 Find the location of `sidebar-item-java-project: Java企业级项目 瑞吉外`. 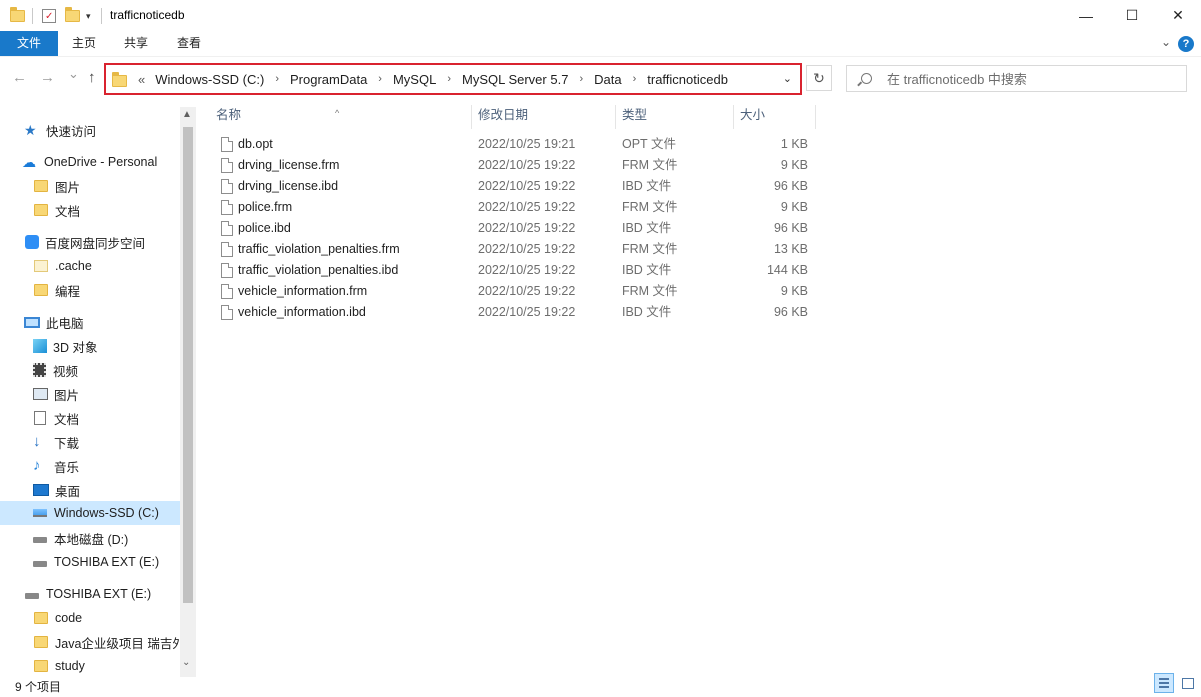

sidebar-item-java-project: Java企业级项目 瑞吉外 is located at coordinates (109, 642).